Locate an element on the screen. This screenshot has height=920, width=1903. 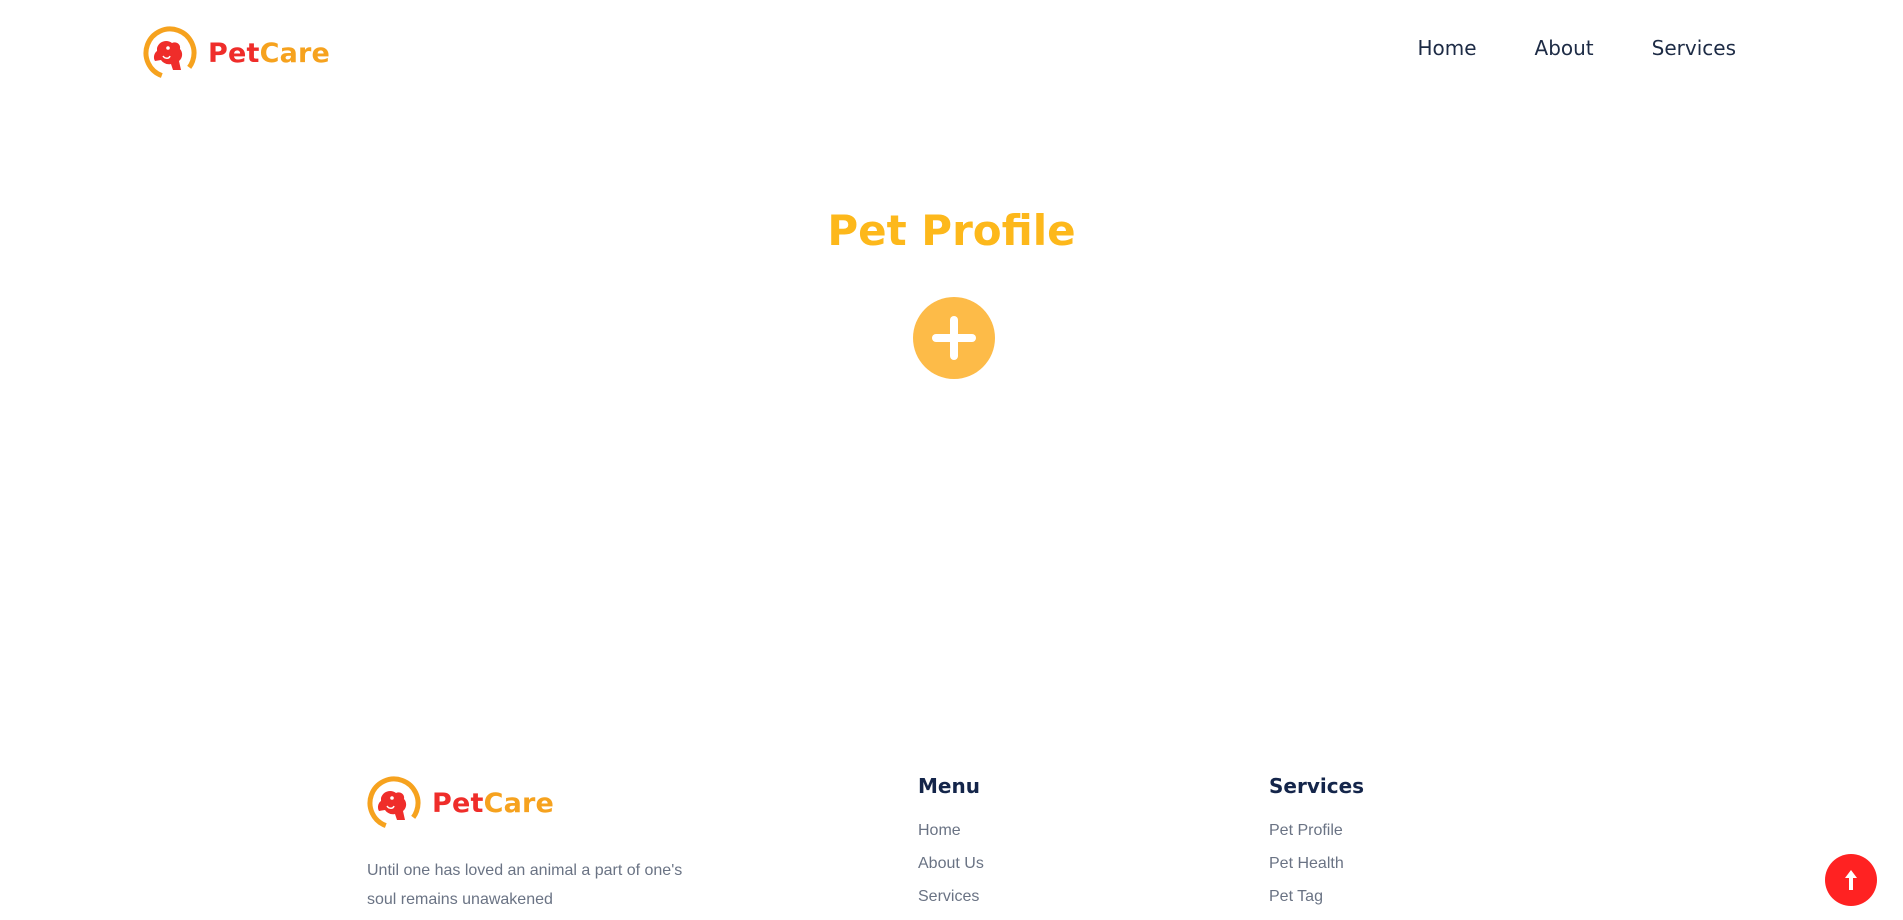
header-logo: PetCare is located at coordinates (236, 53).